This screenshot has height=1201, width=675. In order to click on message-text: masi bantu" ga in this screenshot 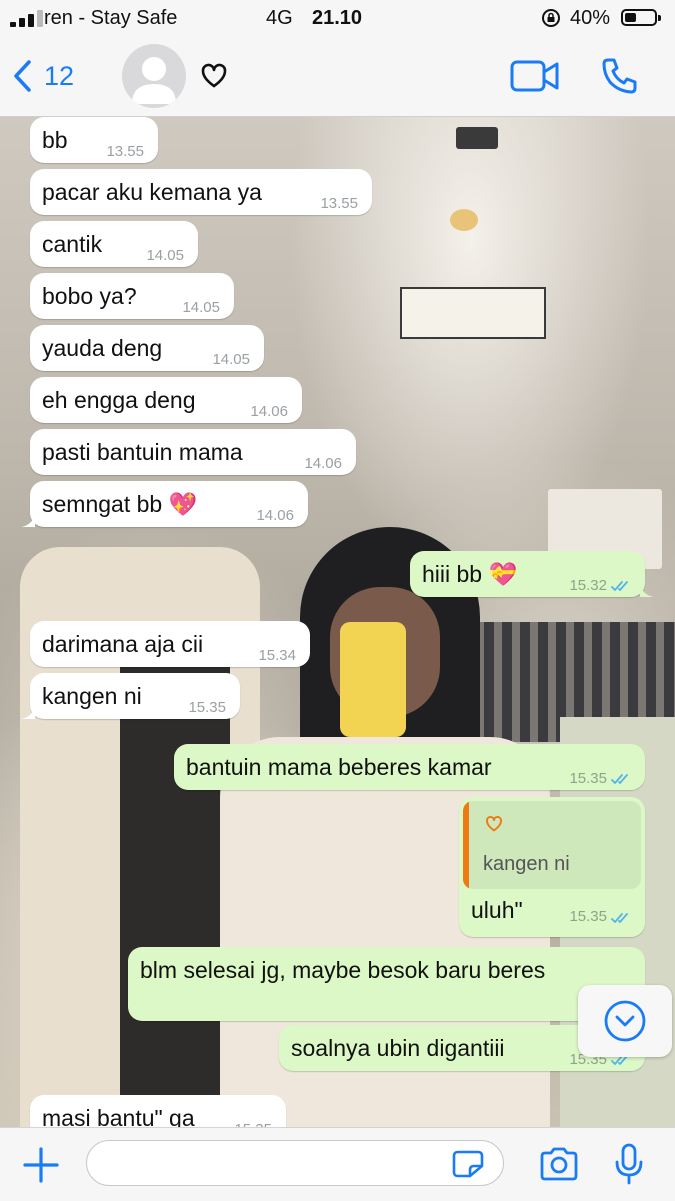, I will do `click(118, 1116)`.